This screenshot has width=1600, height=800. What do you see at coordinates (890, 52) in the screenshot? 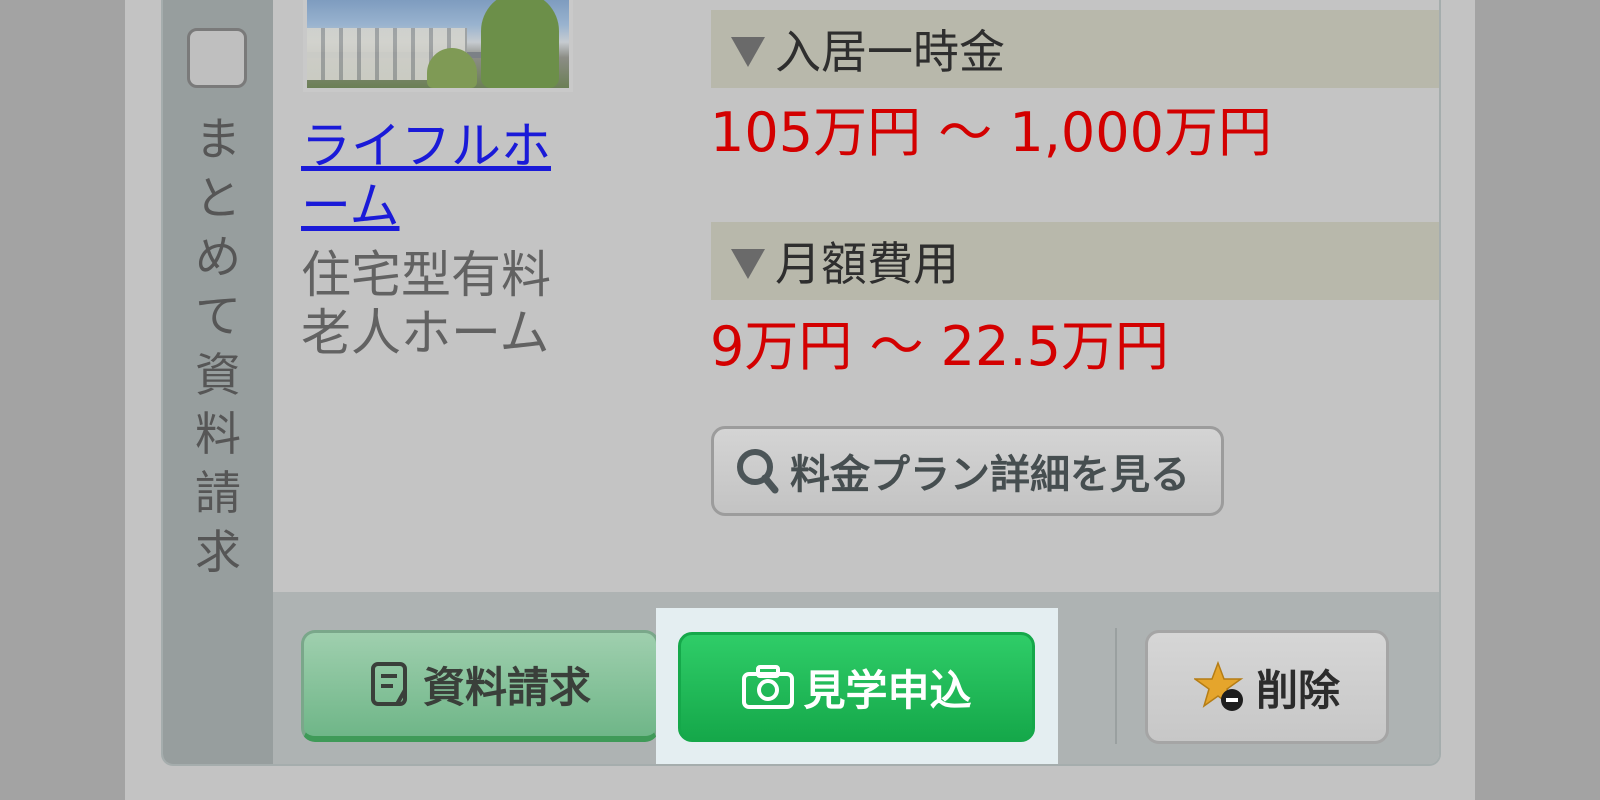
I see `entrance-fee-header-label: 入居一時金` at bounding box center [890, 52].